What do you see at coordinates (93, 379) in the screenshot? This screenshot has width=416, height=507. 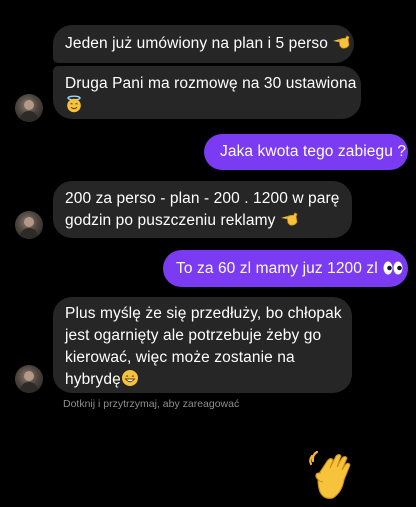 I see `message-text-line: hybrydę` at bounding box center [93, 379].